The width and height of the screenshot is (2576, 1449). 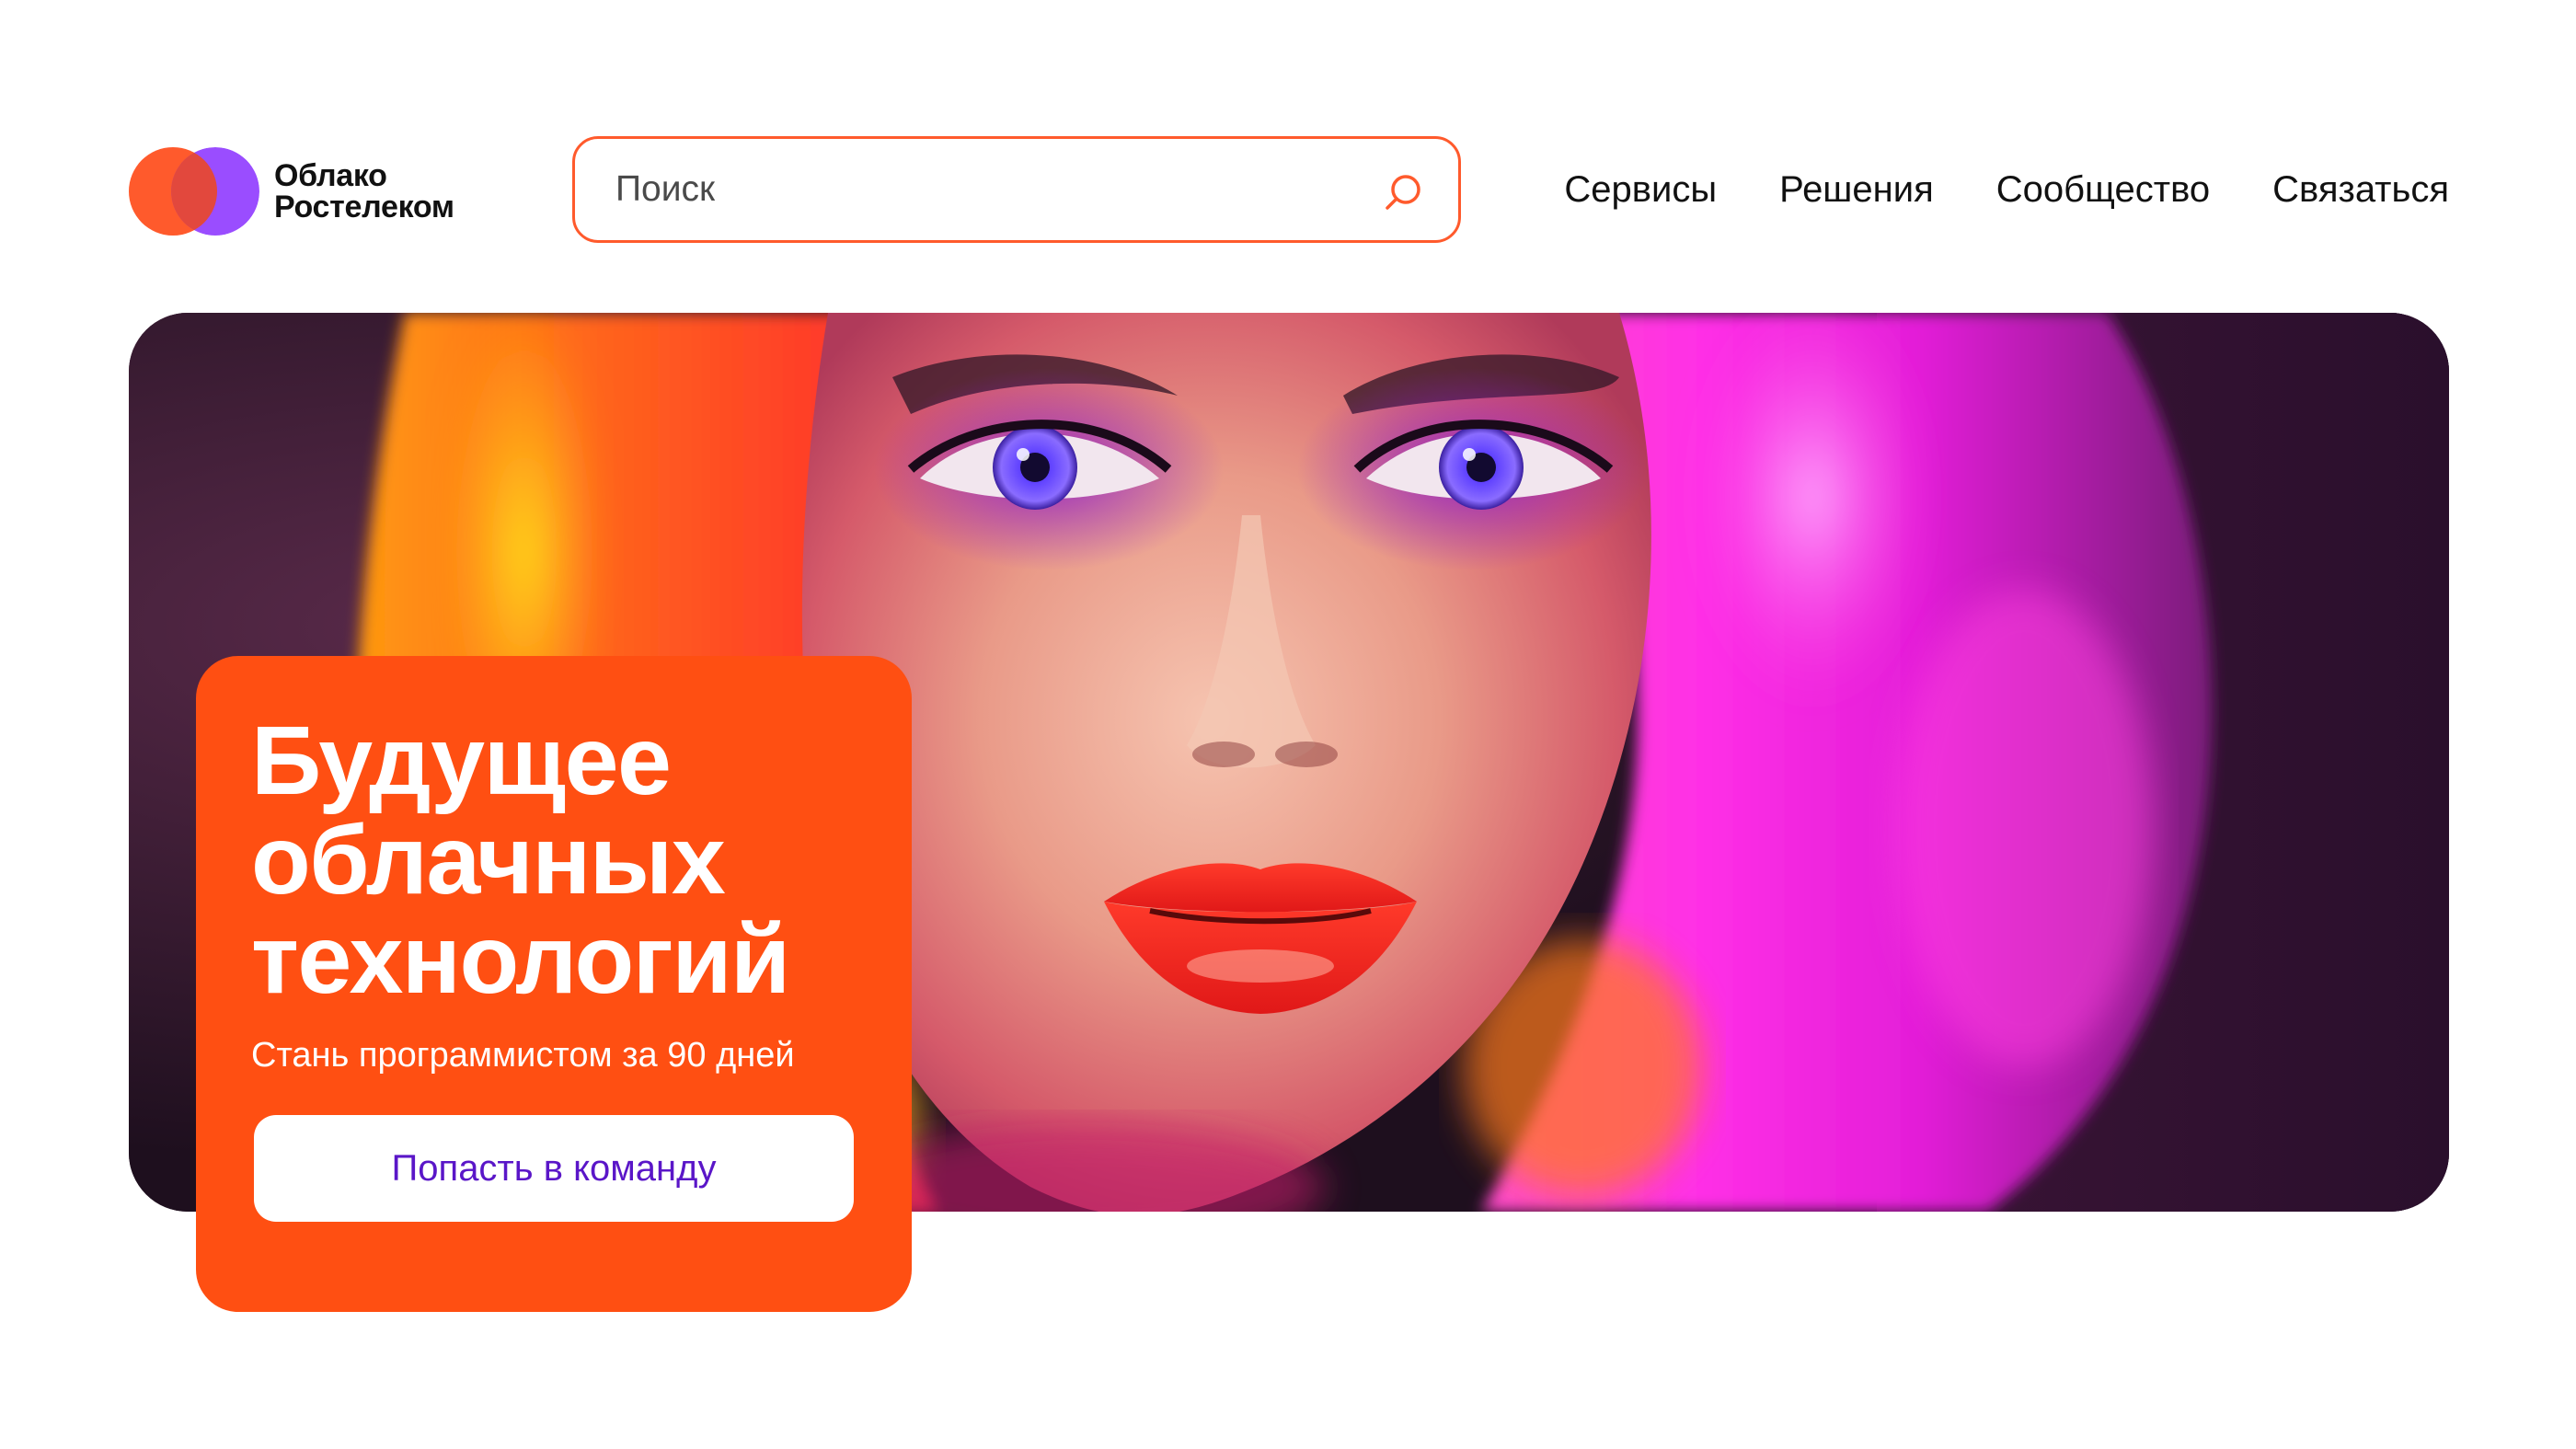 I want to click on promo-title: Будущее облачных технологий, so click(x=581, y=860).